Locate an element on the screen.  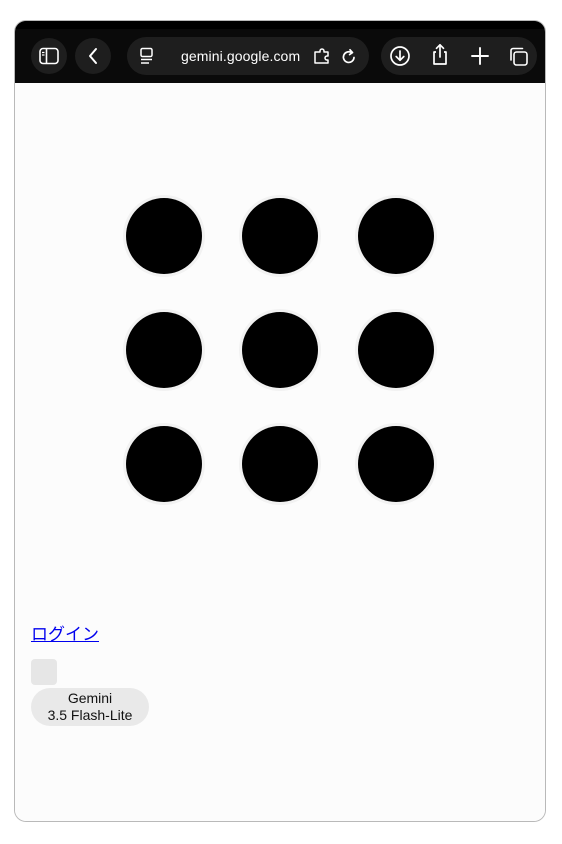
sidebar-icon is located at coordinates (49, 56).